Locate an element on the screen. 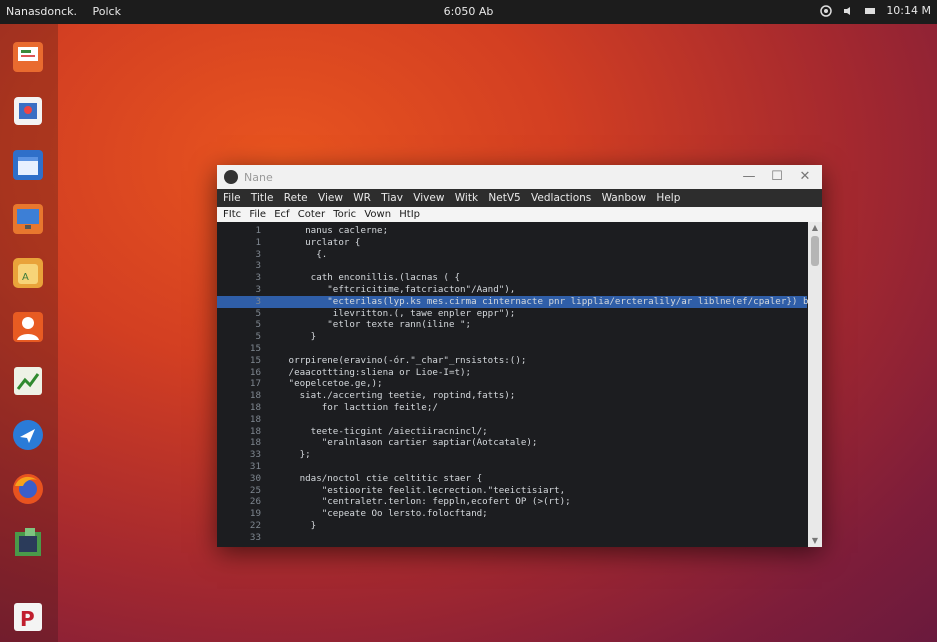 Image resolution: width=937 pixels, height=642 pixels. scroll-down-icon: ▼ is located at coordinates (815, 541).